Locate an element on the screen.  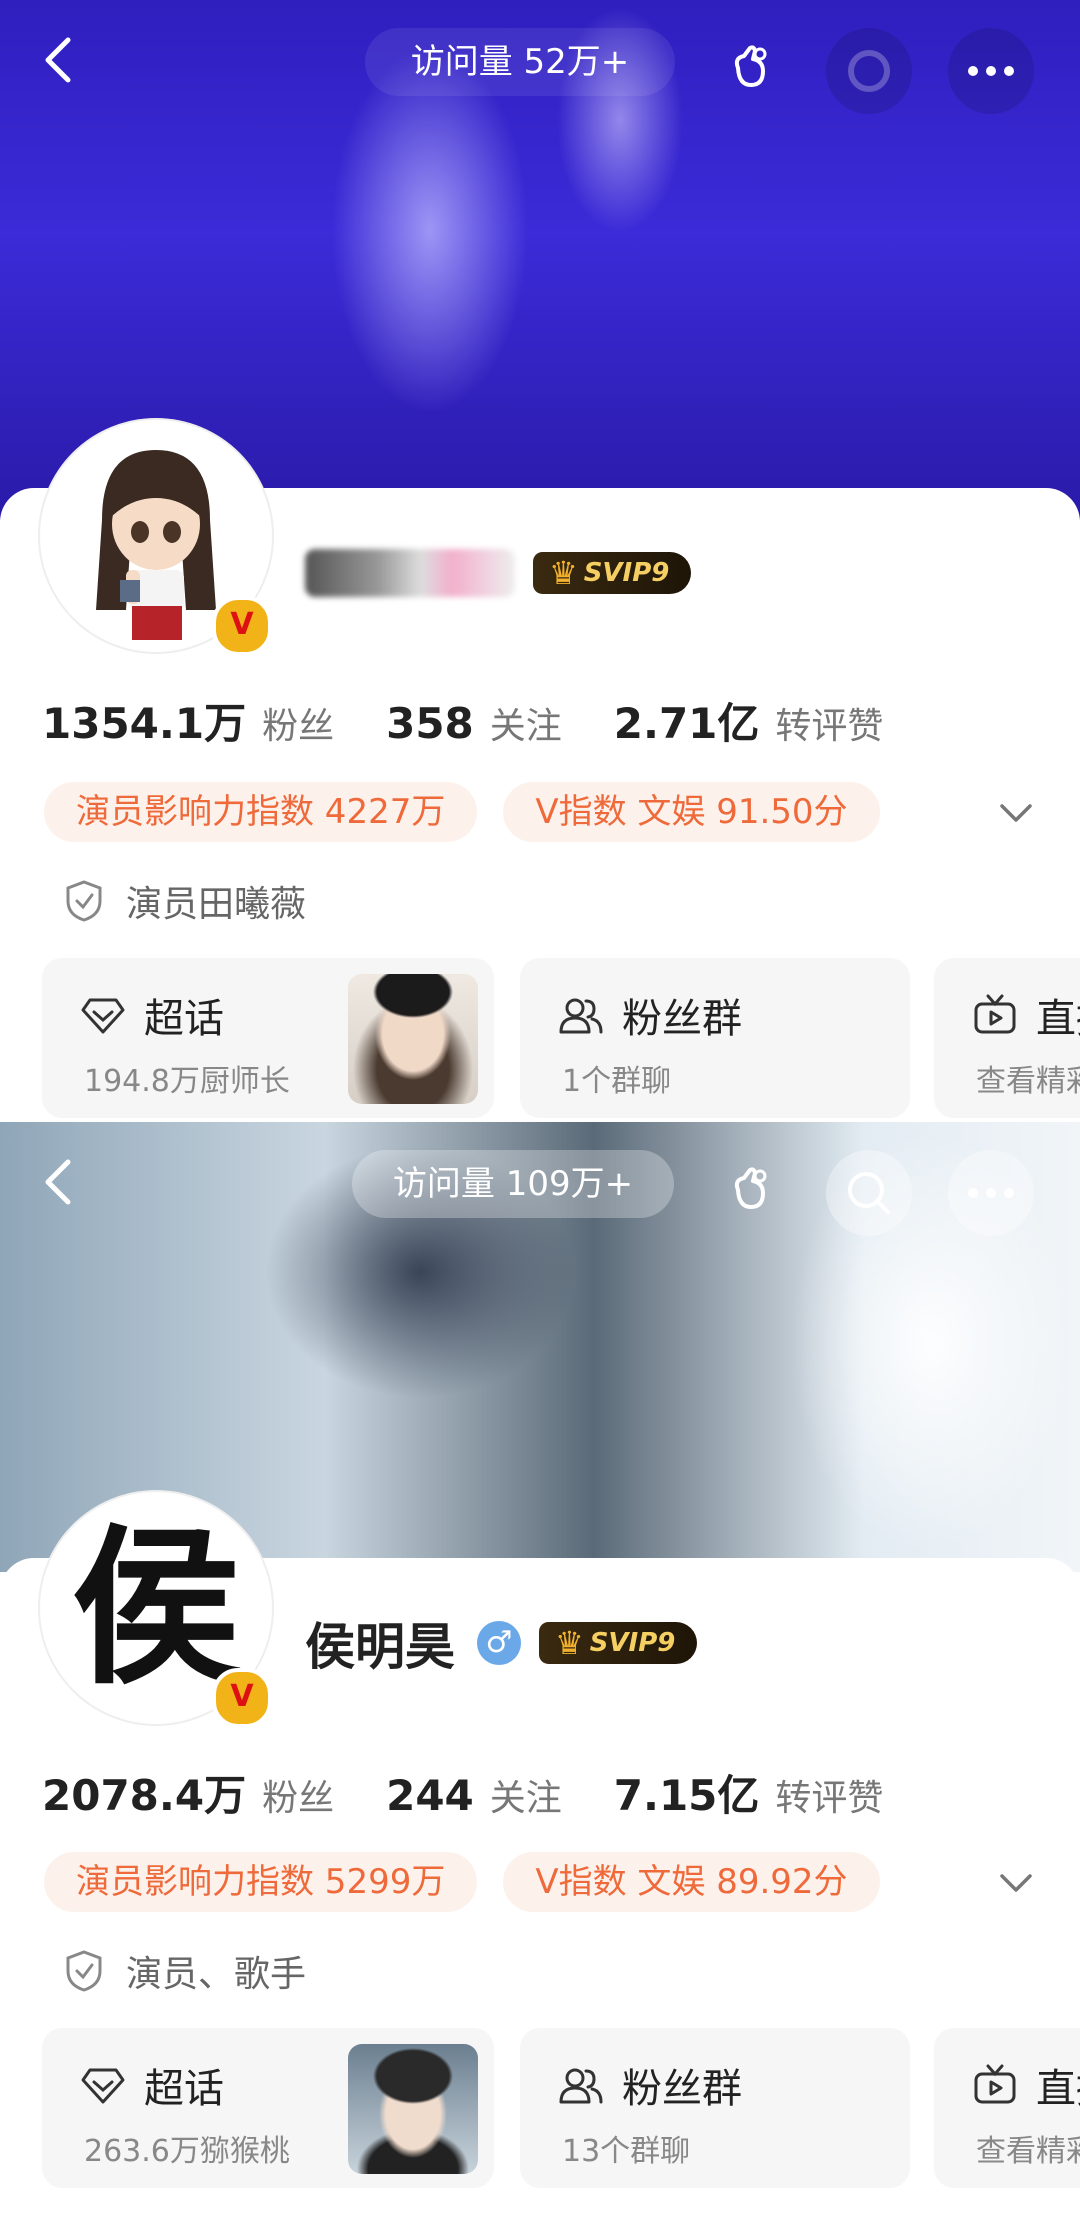
tag-row: 演员影响力指数 5299万 V指数 文娱 89.92分 is located at coordinates (475, 1882).